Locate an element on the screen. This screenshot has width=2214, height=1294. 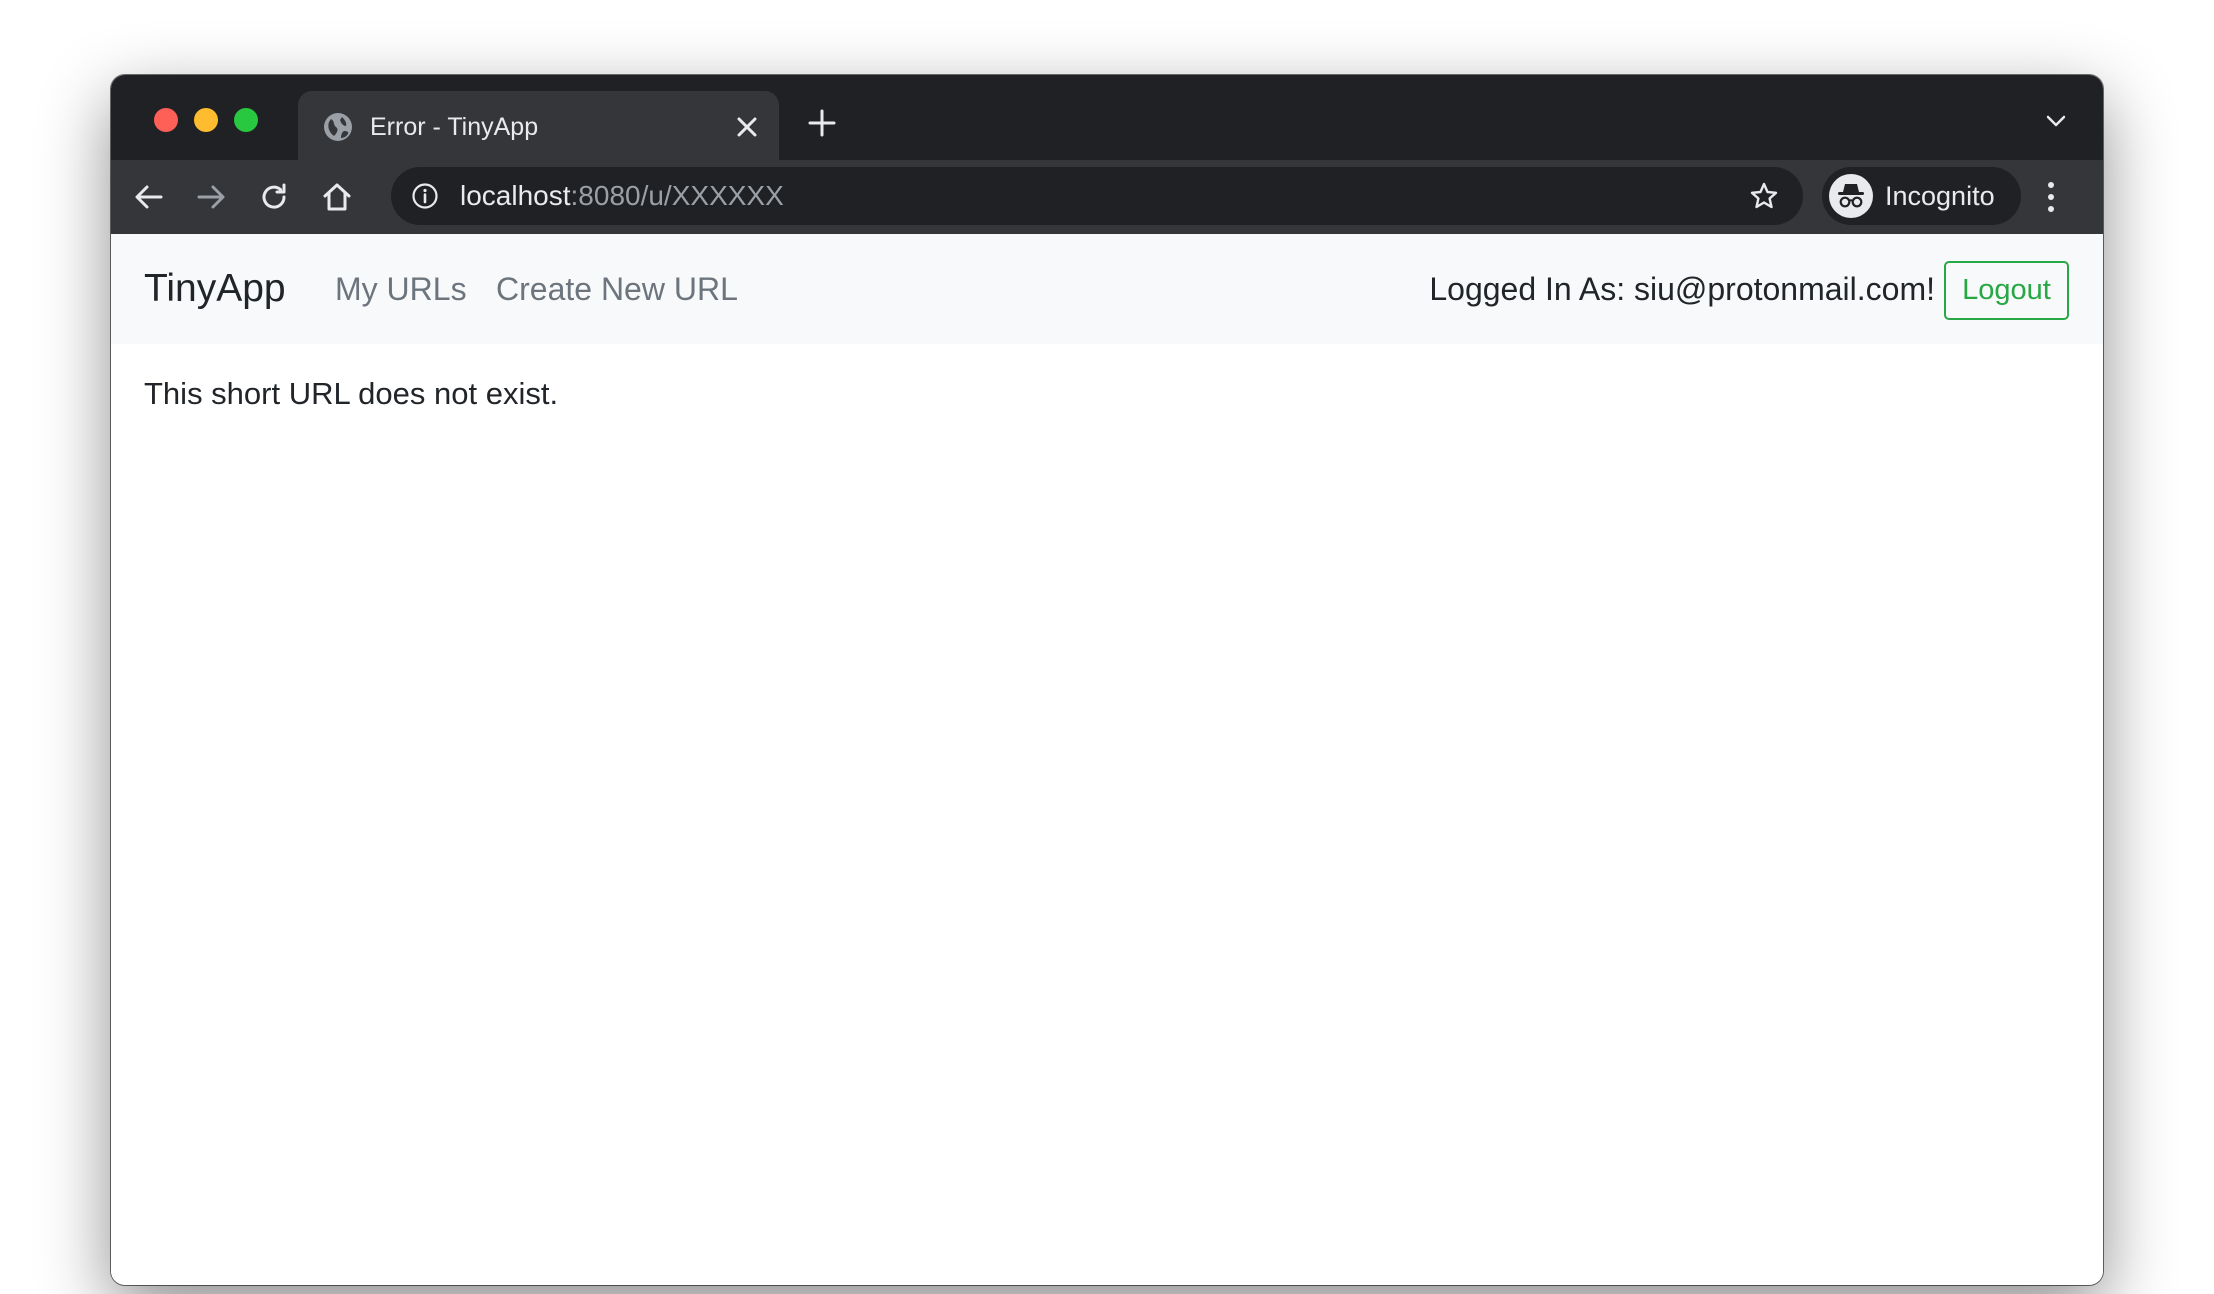
more-vertical-icon is located at coordinates (2051, 197).